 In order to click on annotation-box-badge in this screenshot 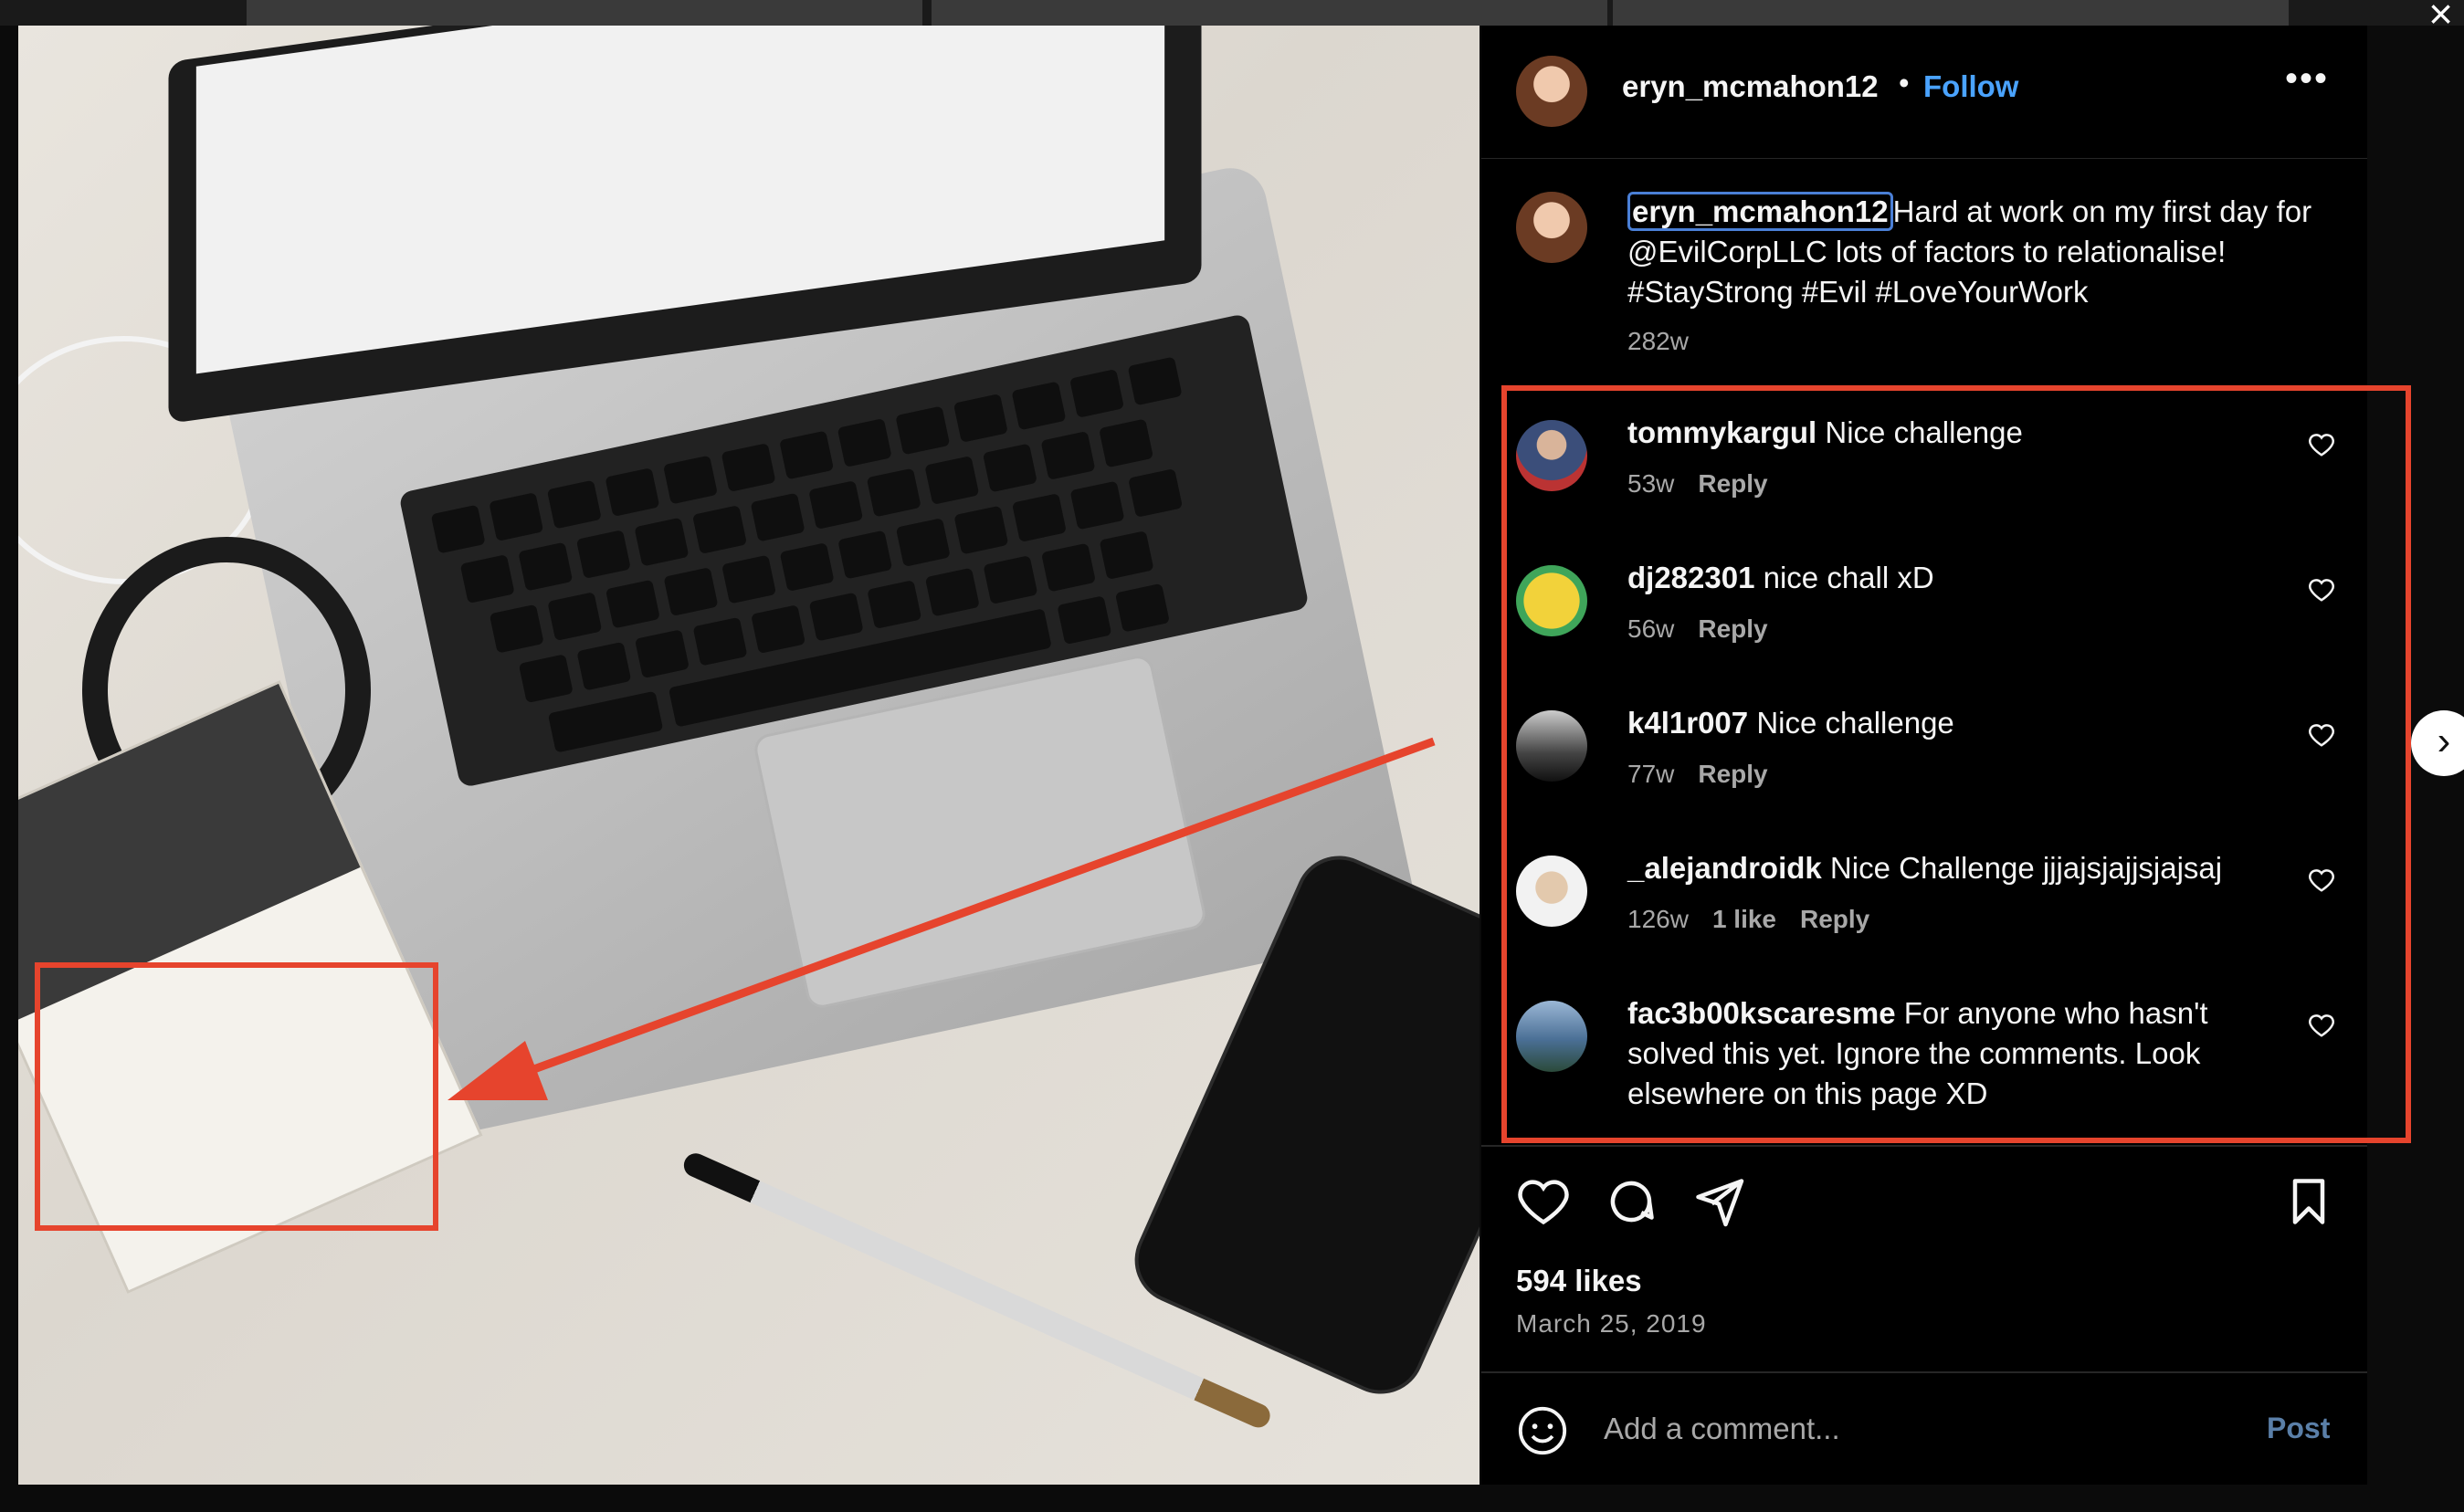, I will do `click(237, 1096)`.